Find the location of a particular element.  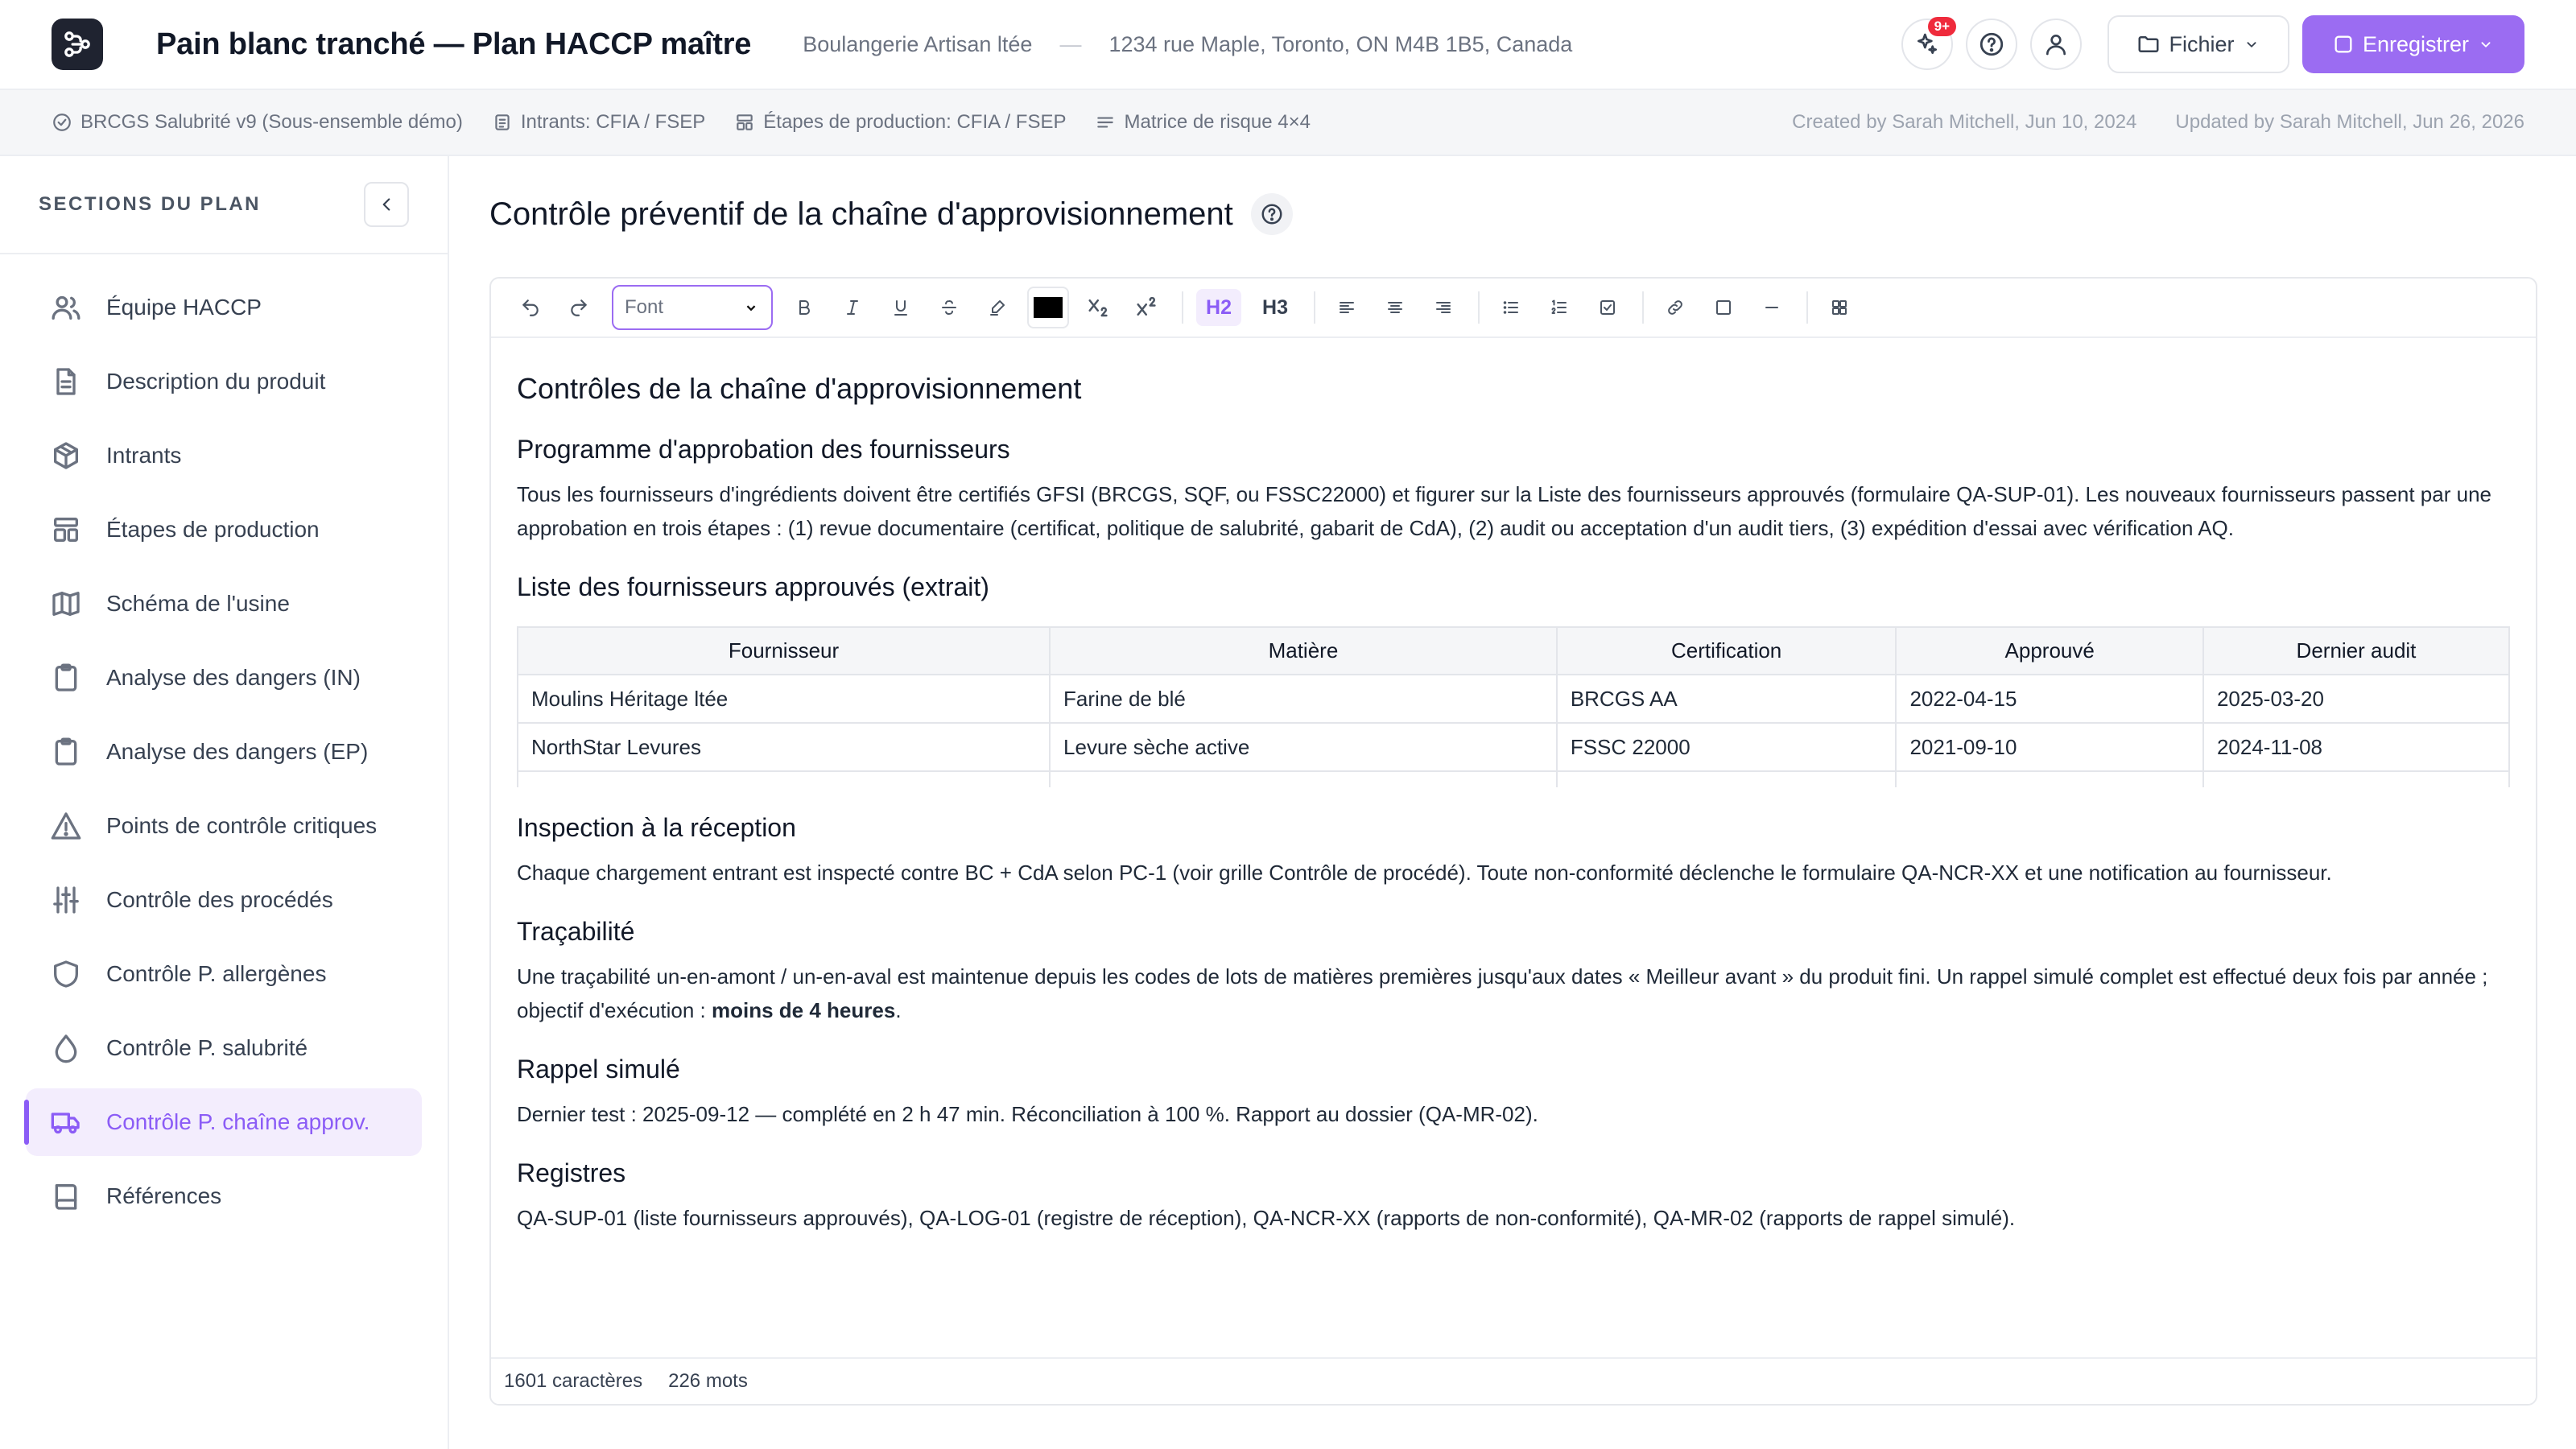

table-cell: 2021-09-10 is located at coordinates (2050, 747).